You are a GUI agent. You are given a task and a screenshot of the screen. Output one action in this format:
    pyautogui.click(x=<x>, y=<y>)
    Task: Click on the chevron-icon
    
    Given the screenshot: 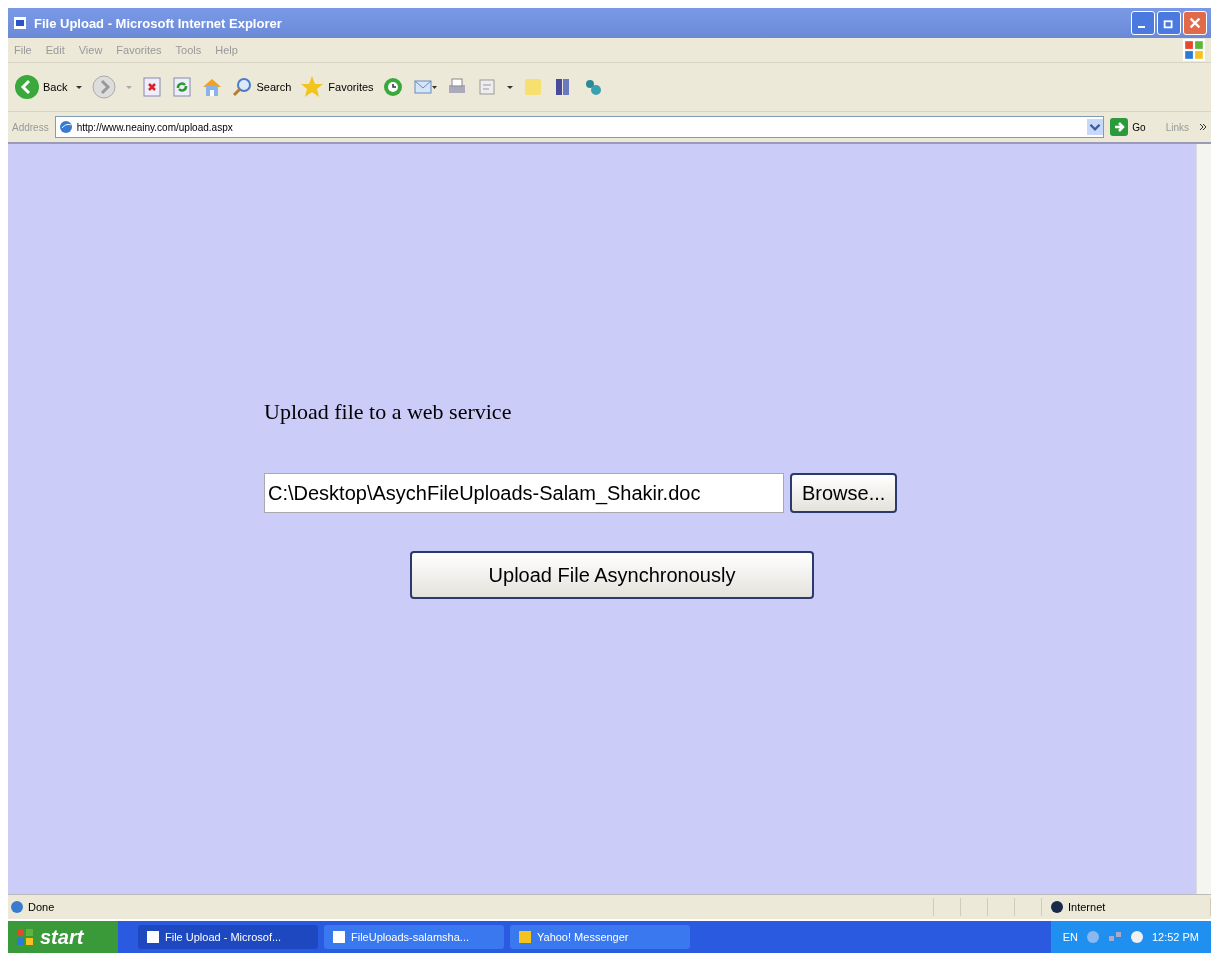 What is the action you would take?
    pyautogui.click(x=1203, y=127)
    